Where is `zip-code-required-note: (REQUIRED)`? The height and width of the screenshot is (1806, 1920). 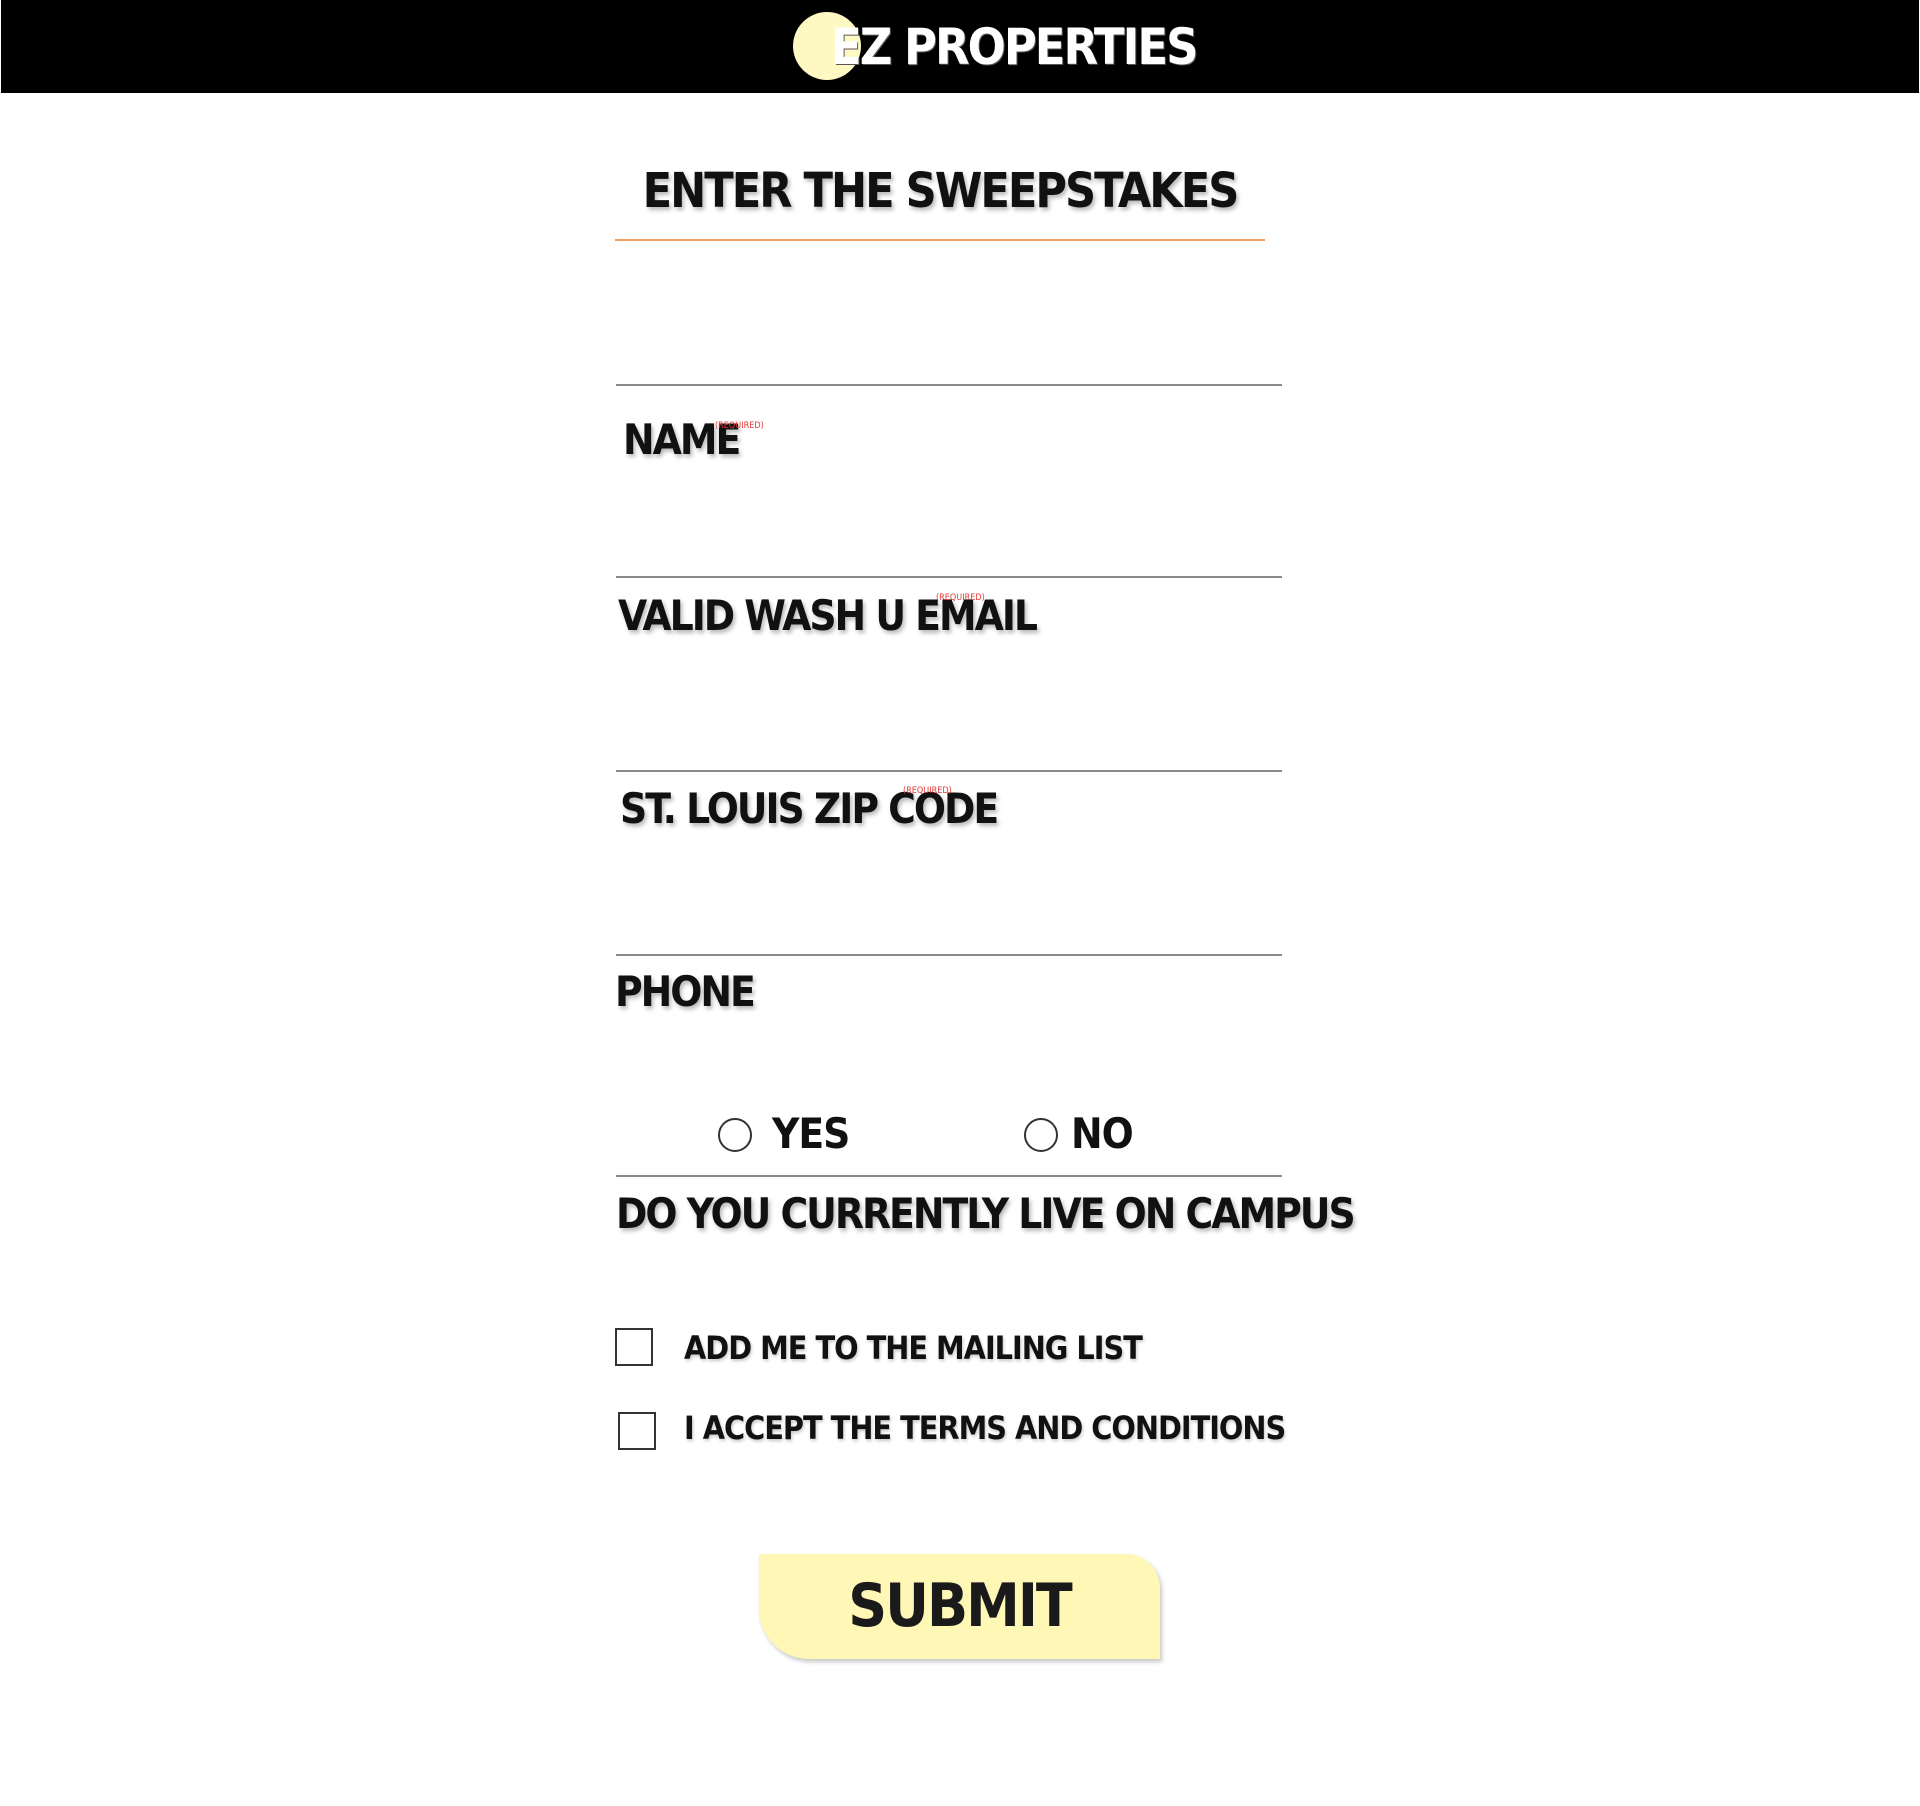
zip-code-required-note: (REQUIRED) is located at coordinates (927, 791).